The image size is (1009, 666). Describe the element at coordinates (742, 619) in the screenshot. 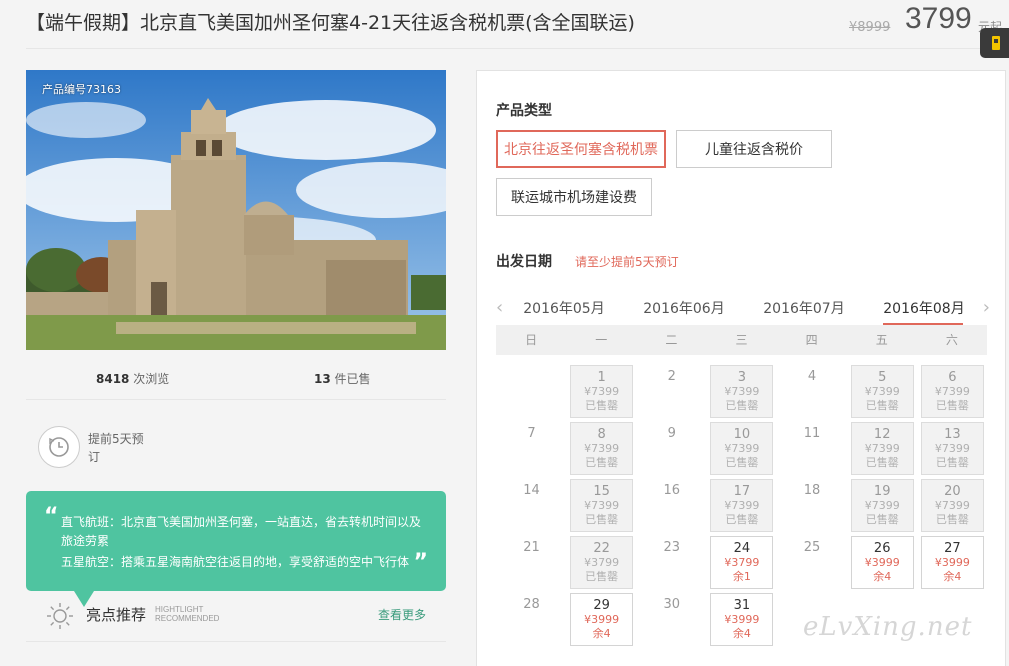

I see `calendar-day-available: 31 ¥3999 余4` at that location.